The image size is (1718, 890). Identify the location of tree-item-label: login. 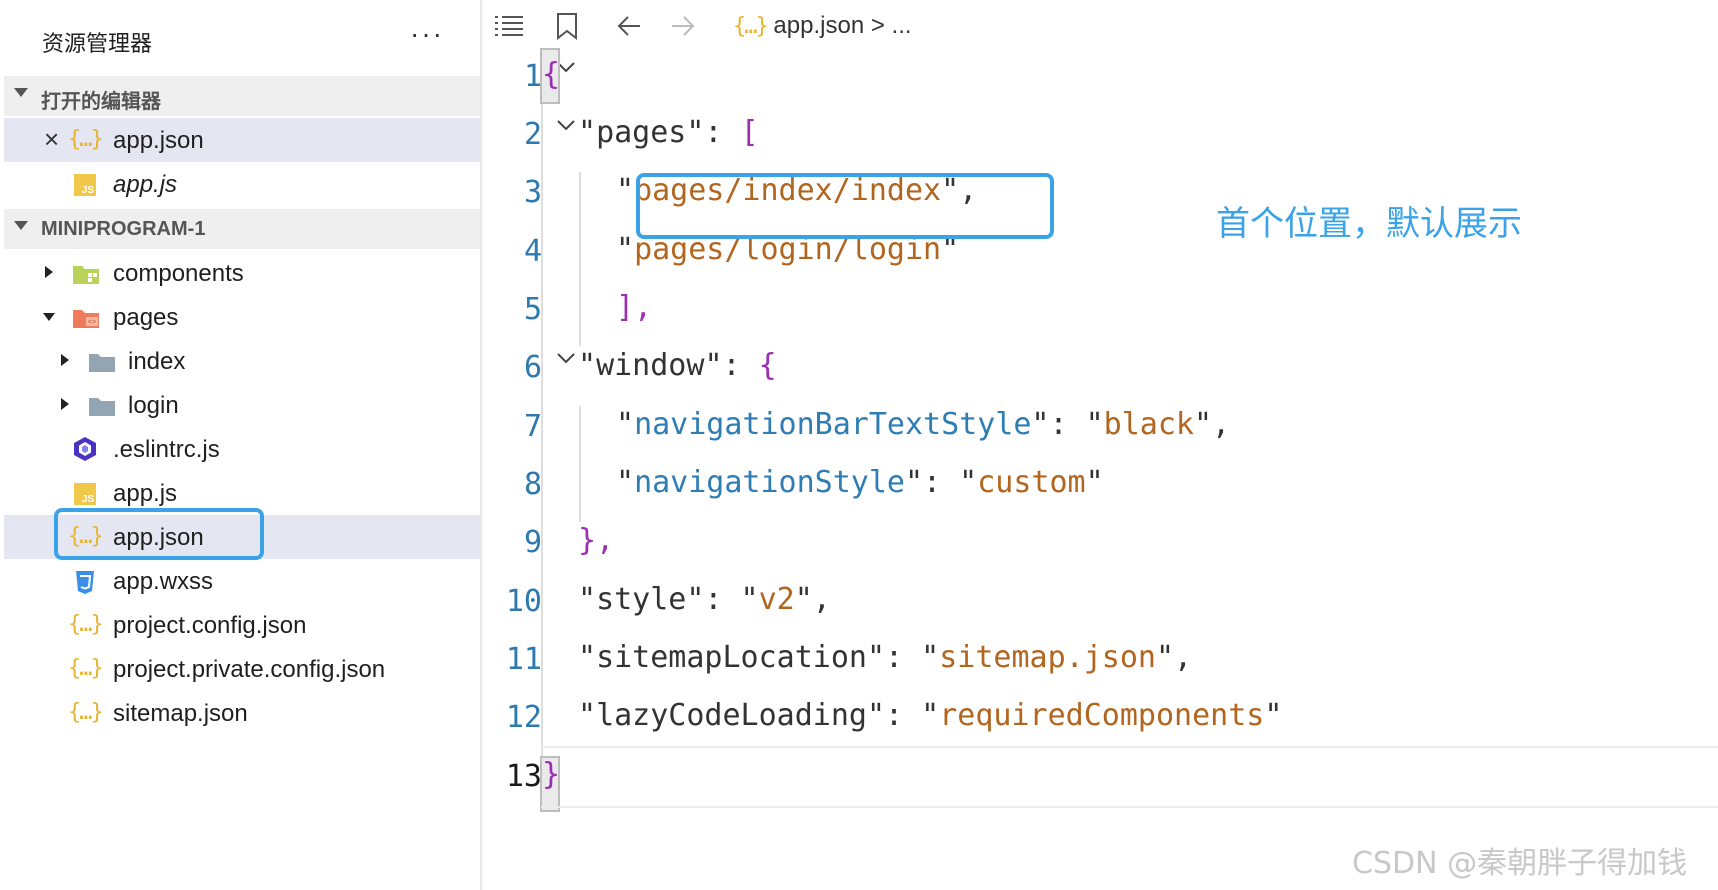
(153, 405).